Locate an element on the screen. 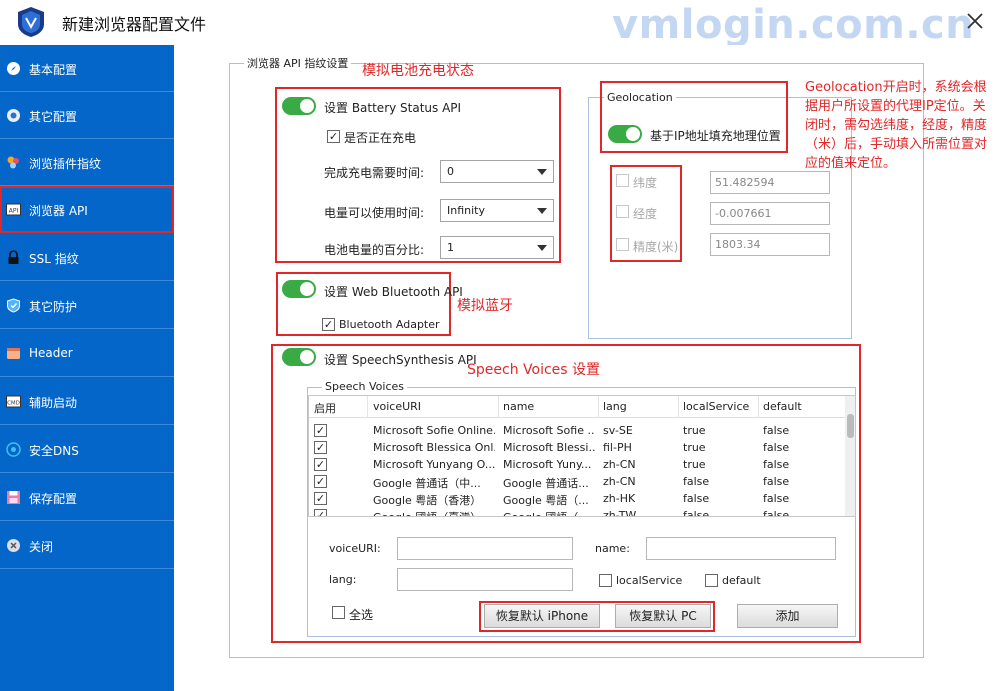 The image size is (998, 691). select-all-label: 全选 is located at coordinates (361, 615).